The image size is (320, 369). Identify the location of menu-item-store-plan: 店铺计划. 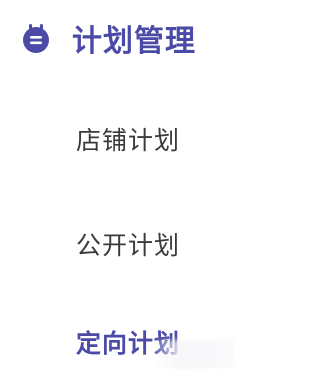
(128, 139).